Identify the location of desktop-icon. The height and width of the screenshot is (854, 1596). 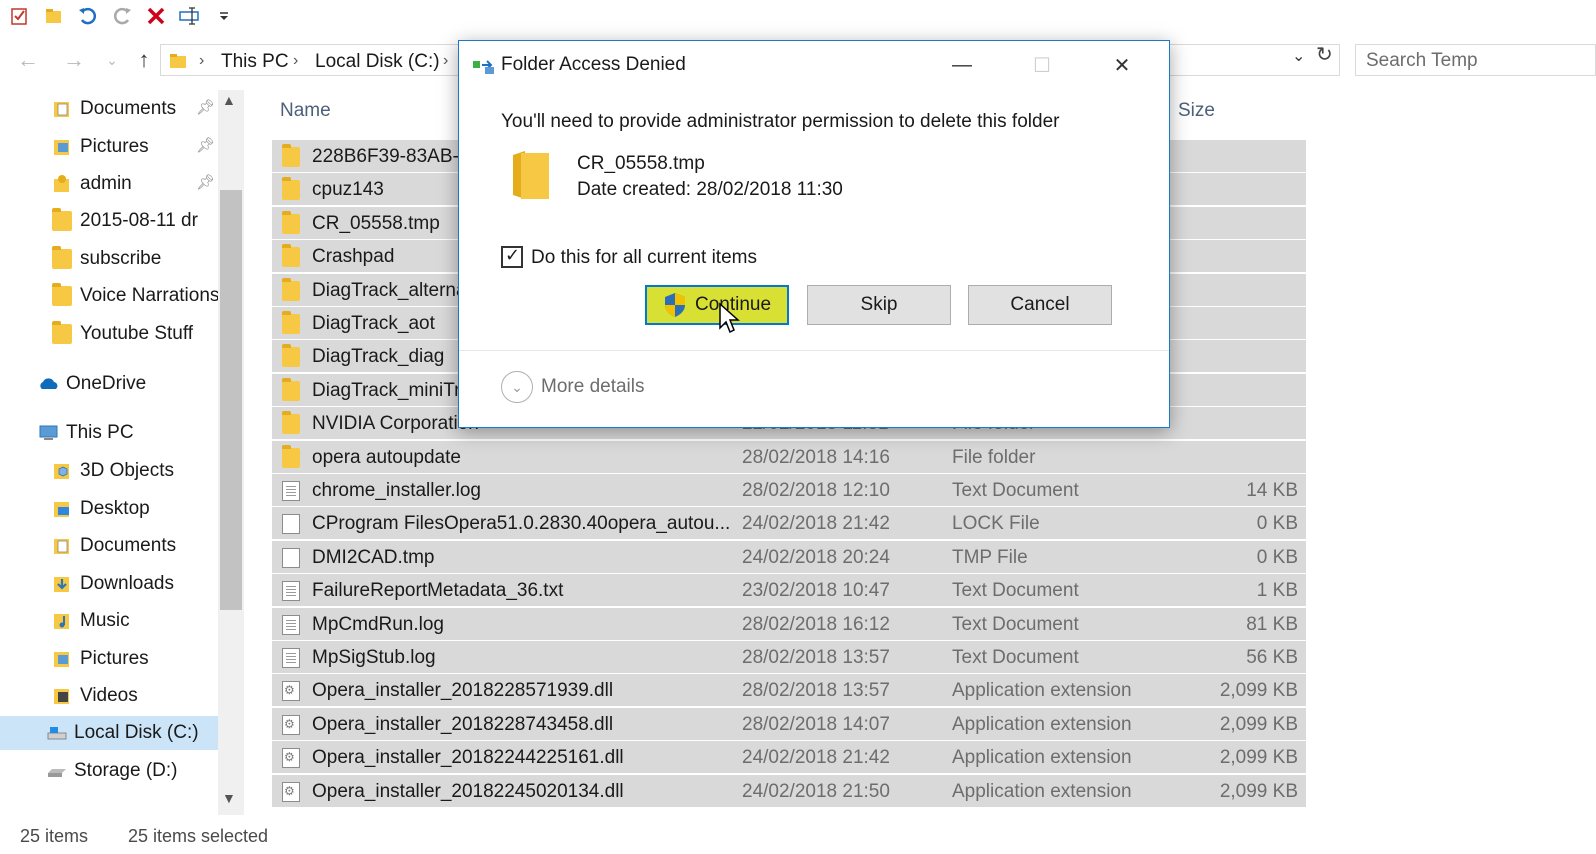
(62, 509).